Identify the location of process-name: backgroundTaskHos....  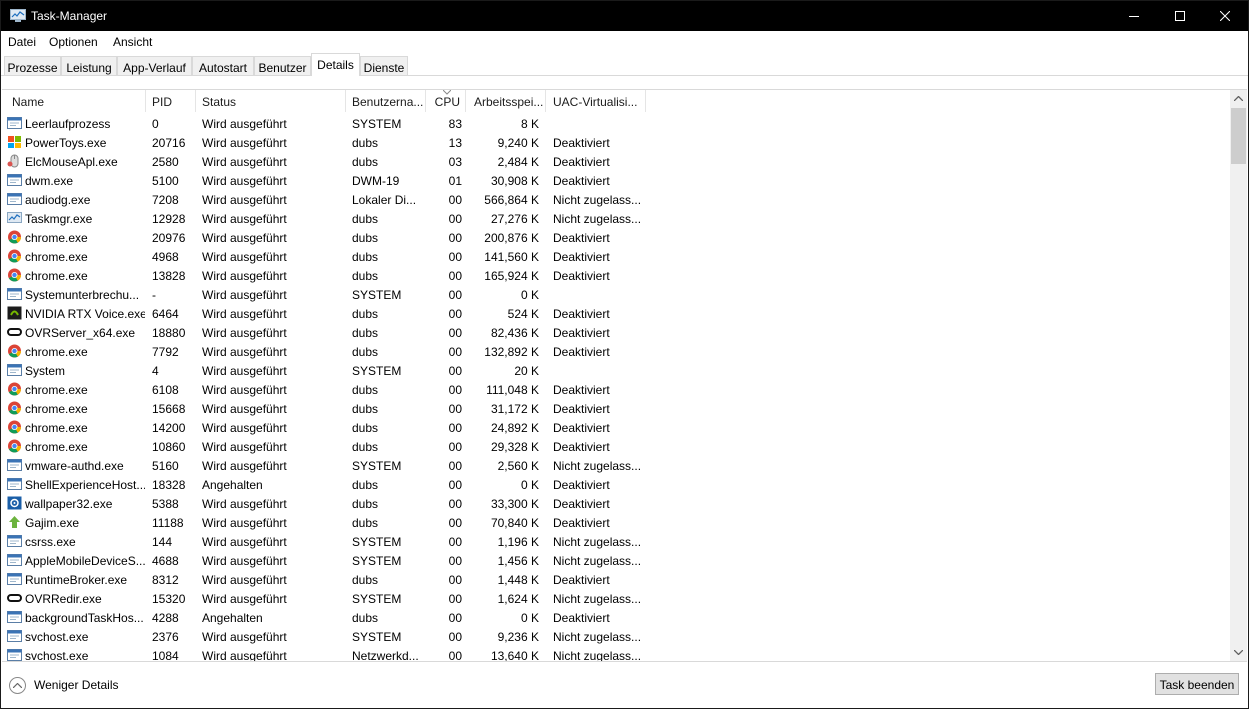
(84, 618).